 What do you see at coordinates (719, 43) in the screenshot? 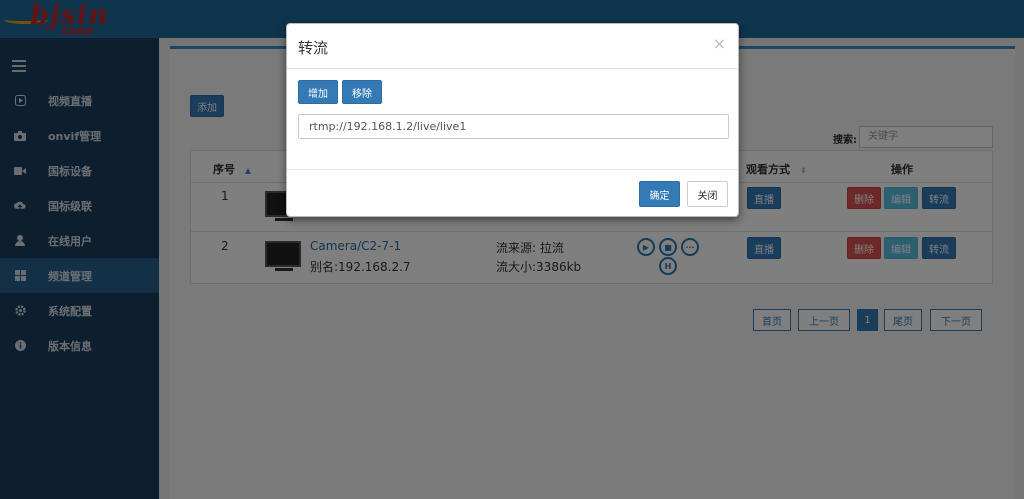
I see `close-icon: ×` at bounding box center [719, 43].